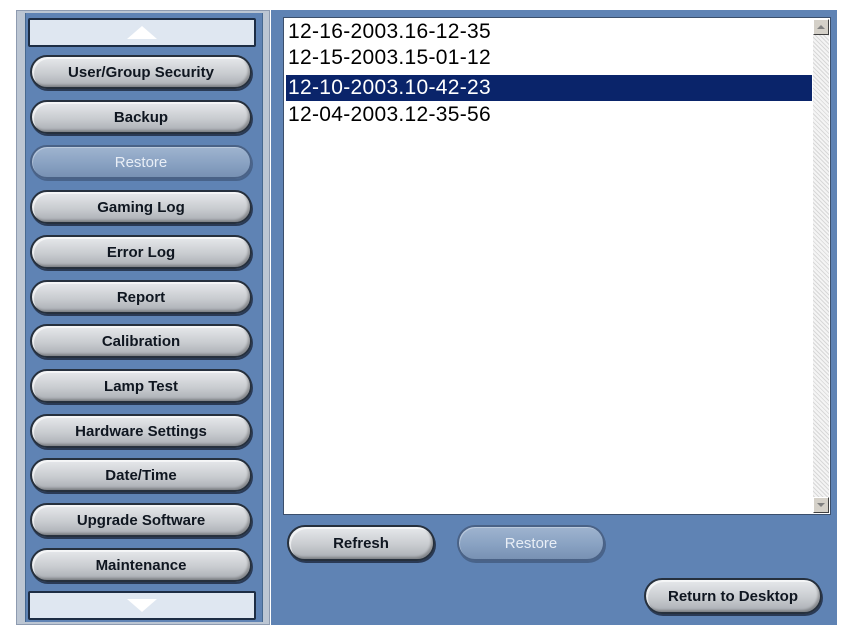  Describe the element at coordinates (733, 596) in the screenshot. I see `return-to-desktop-button: Return to Desktop` at that location.